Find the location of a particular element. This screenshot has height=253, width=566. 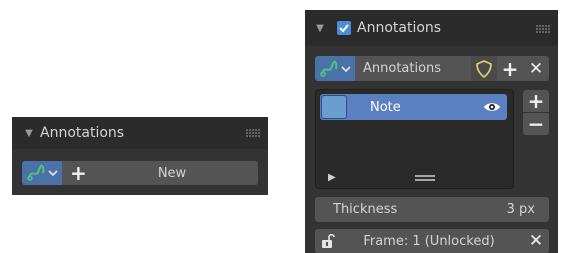

resize-handle-icon is located at coordinates (425, 178).